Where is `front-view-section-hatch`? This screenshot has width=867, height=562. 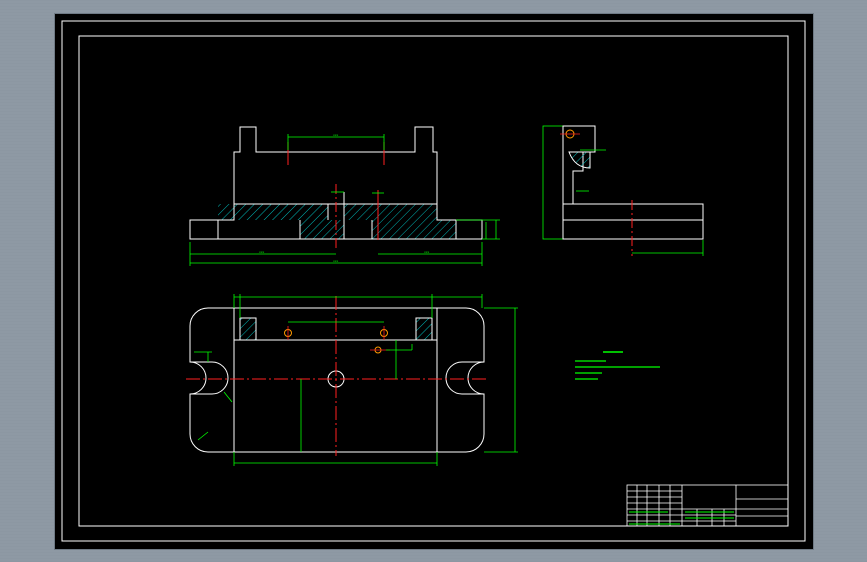
front-view-section-hatch is located at coordinates (337, 221).